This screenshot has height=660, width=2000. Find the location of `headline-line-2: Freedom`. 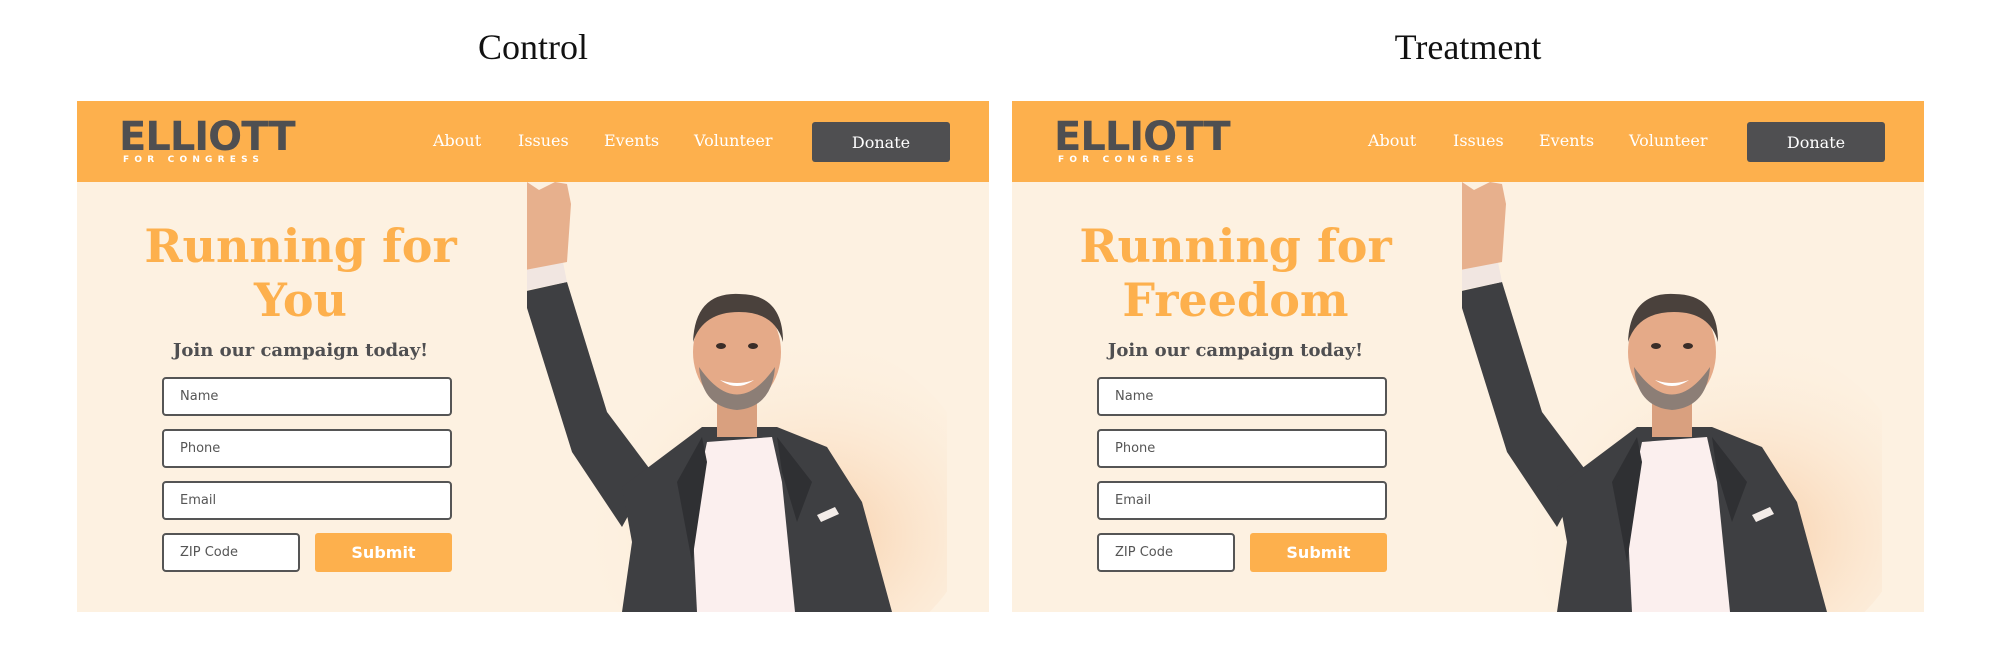

headline-line-2: Freedom is located at coordinates (1235, 300).